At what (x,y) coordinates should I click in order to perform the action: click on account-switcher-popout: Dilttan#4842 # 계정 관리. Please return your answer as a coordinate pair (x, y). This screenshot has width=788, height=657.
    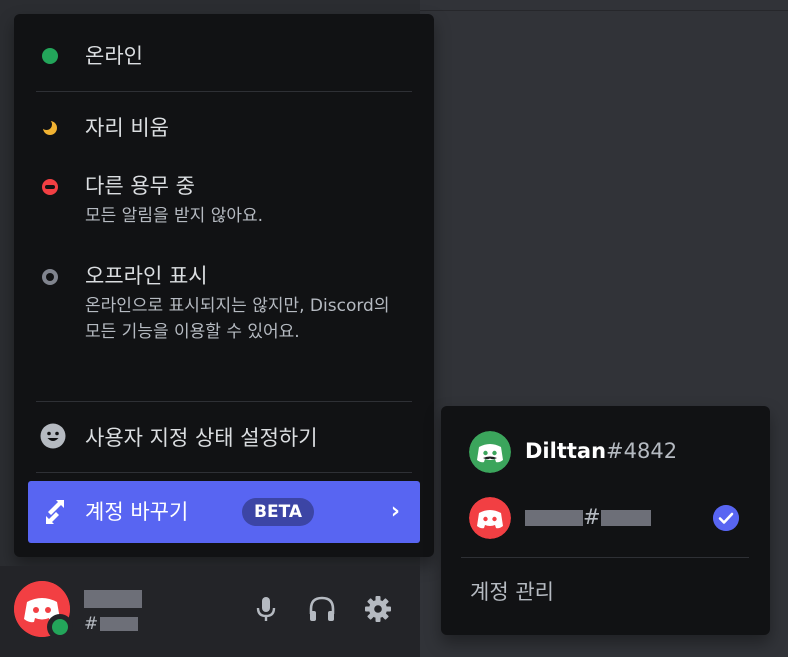
    Looking at the image, I should click on (605, 520).